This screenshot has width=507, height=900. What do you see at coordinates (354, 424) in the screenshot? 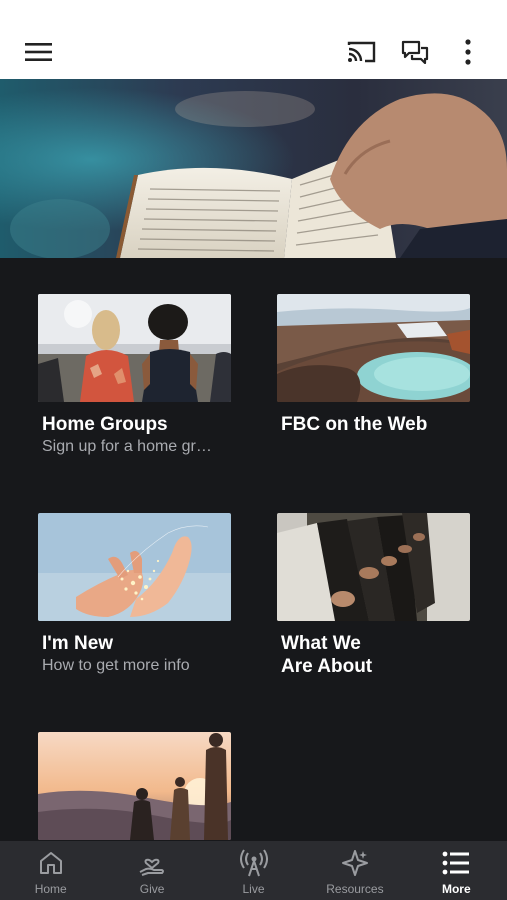
I see `card-title: FBC on the Web` at bounding box center [354, 424].